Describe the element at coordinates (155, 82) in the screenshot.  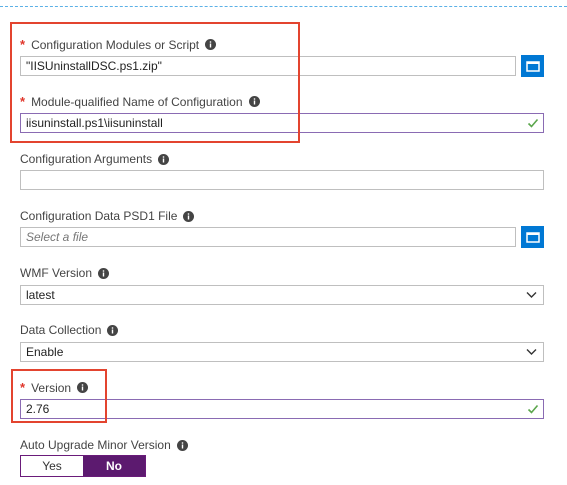
I see `highlight-box-config` at that location.